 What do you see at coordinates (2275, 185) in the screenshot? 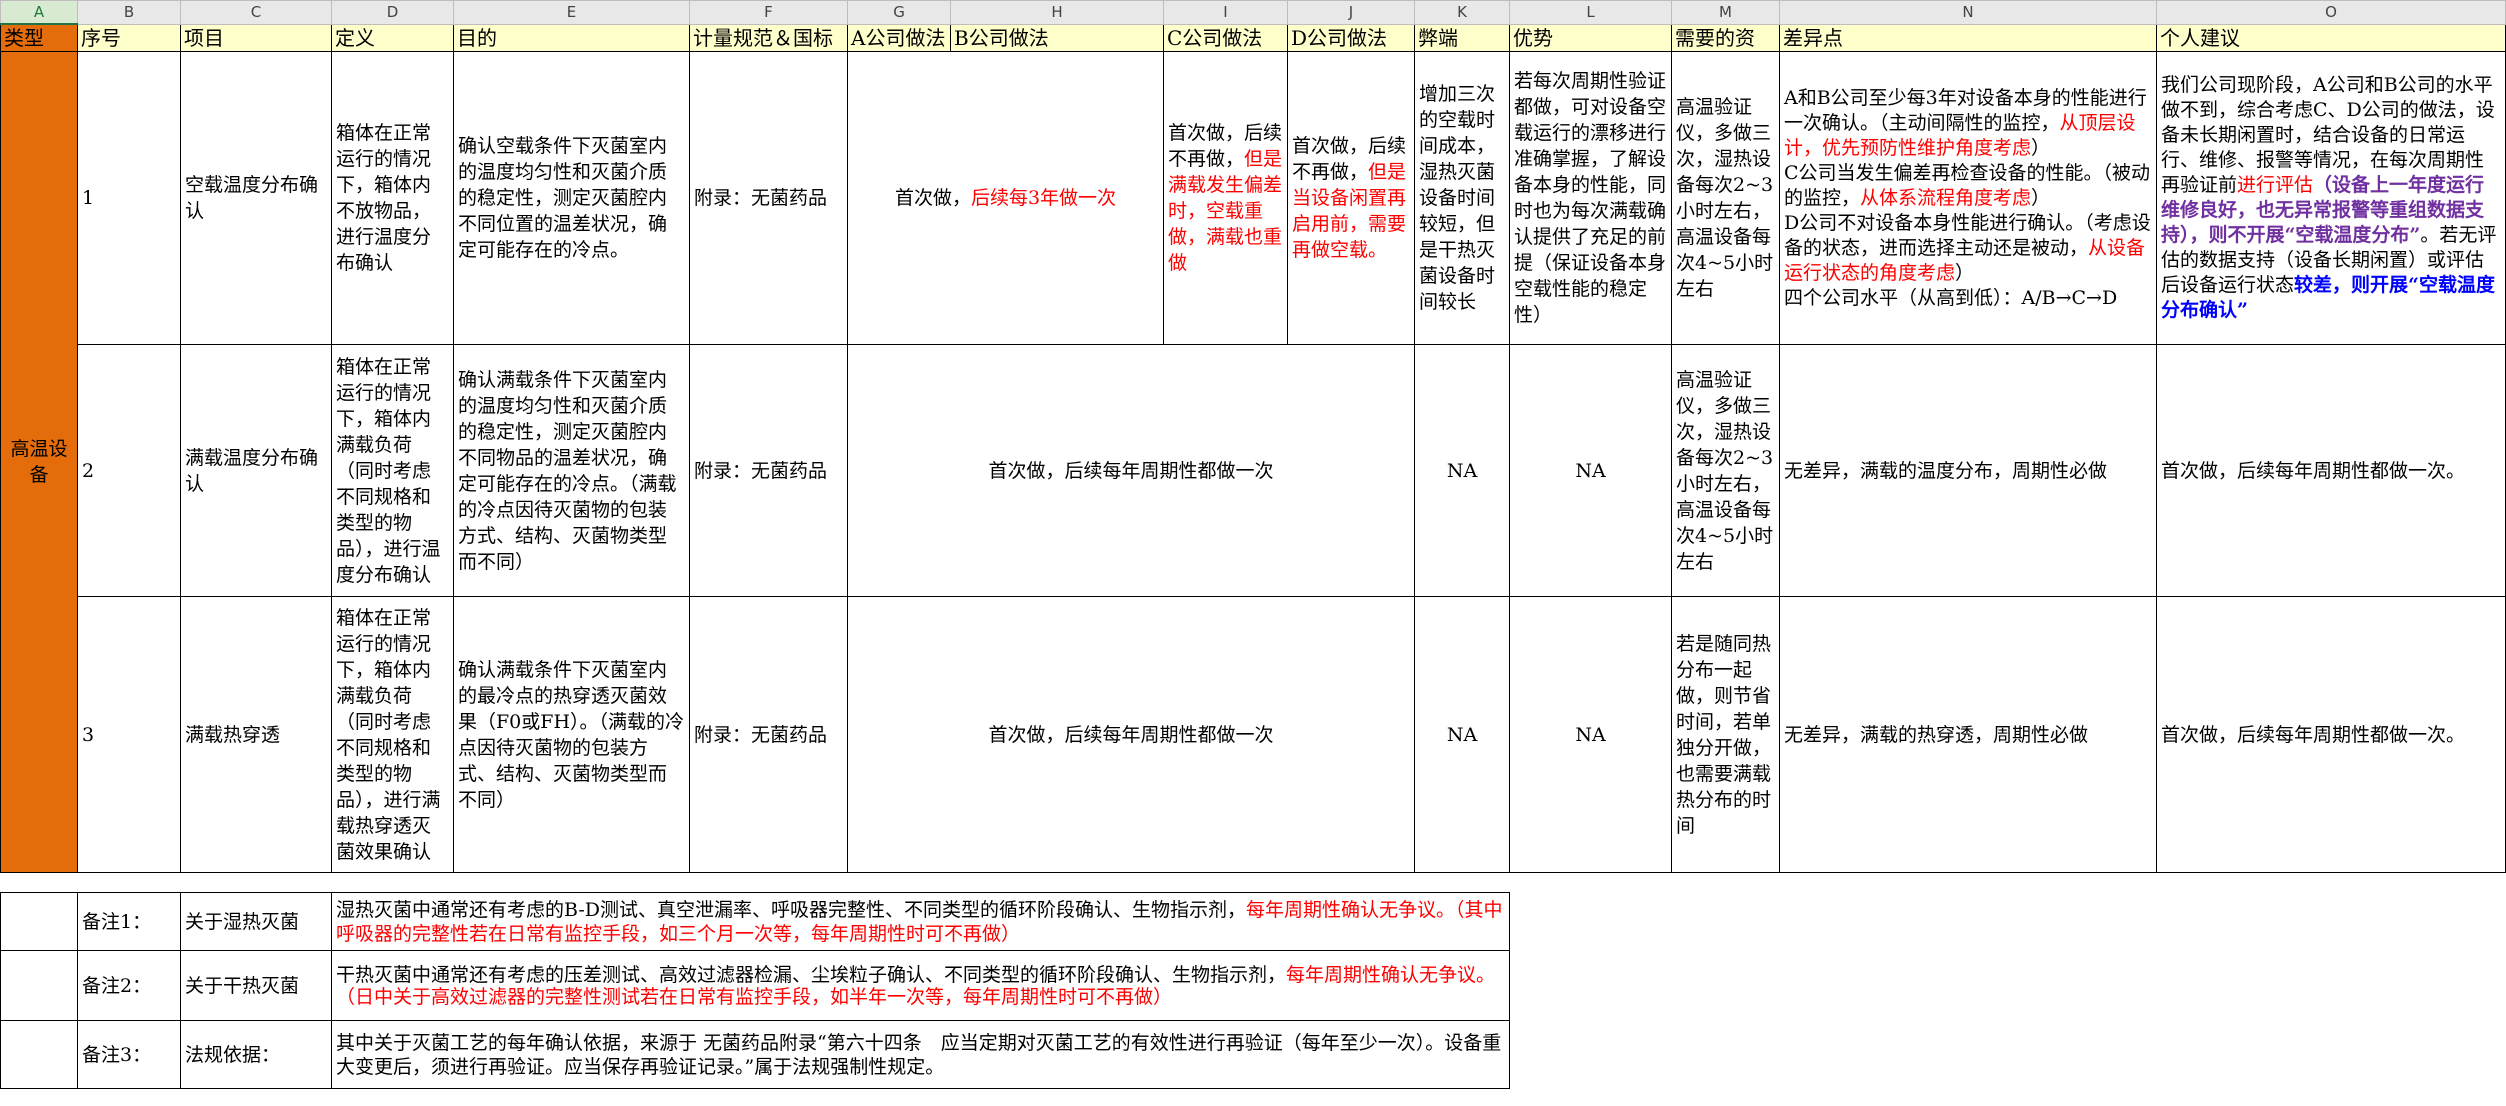
I see `suggestion-emphasis-red: 进行评估` at bounding box center [2275, 185].